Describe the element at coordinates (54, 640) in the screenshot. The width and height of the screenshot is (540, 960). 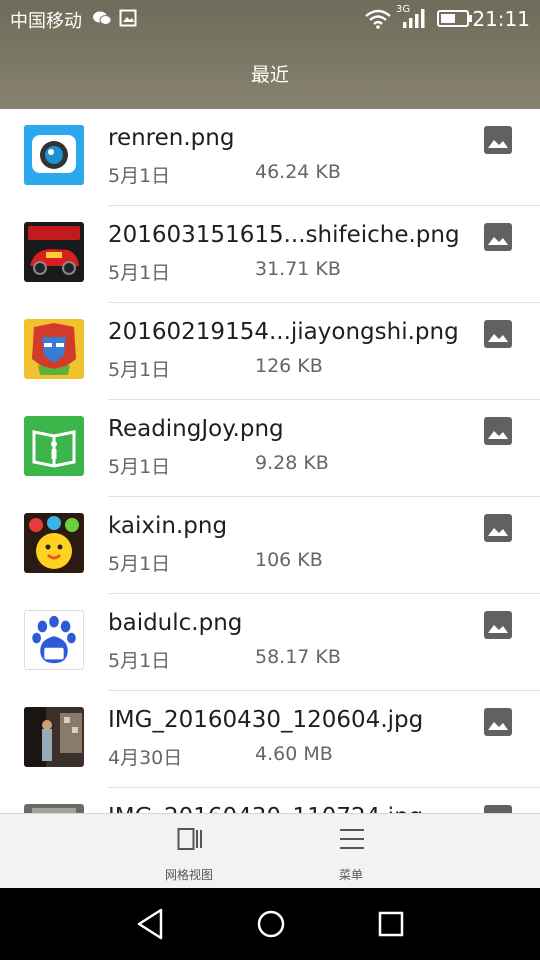
I see `baidu-app-icon` at that location.